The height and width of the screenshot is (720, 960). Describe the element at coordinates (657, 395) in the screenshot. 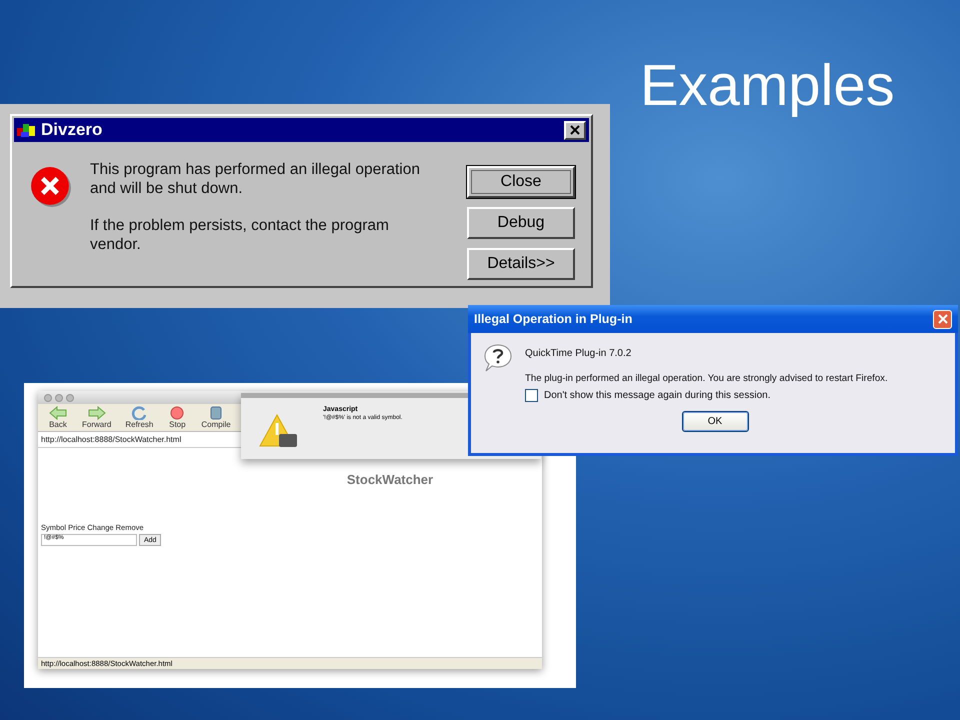

I see `checkbox-label: Don't show this message again during this session.` at that location.